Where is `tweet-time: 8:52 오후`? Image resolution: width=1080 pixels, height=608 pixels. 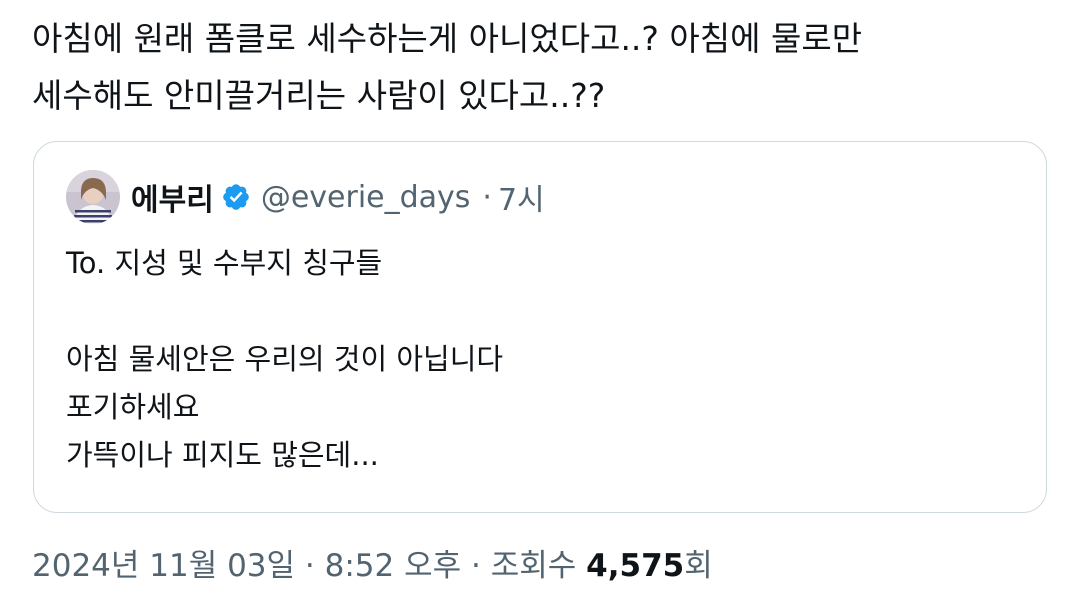
tweet-time: 8:52 오후 is located at coordinates (393, 566).